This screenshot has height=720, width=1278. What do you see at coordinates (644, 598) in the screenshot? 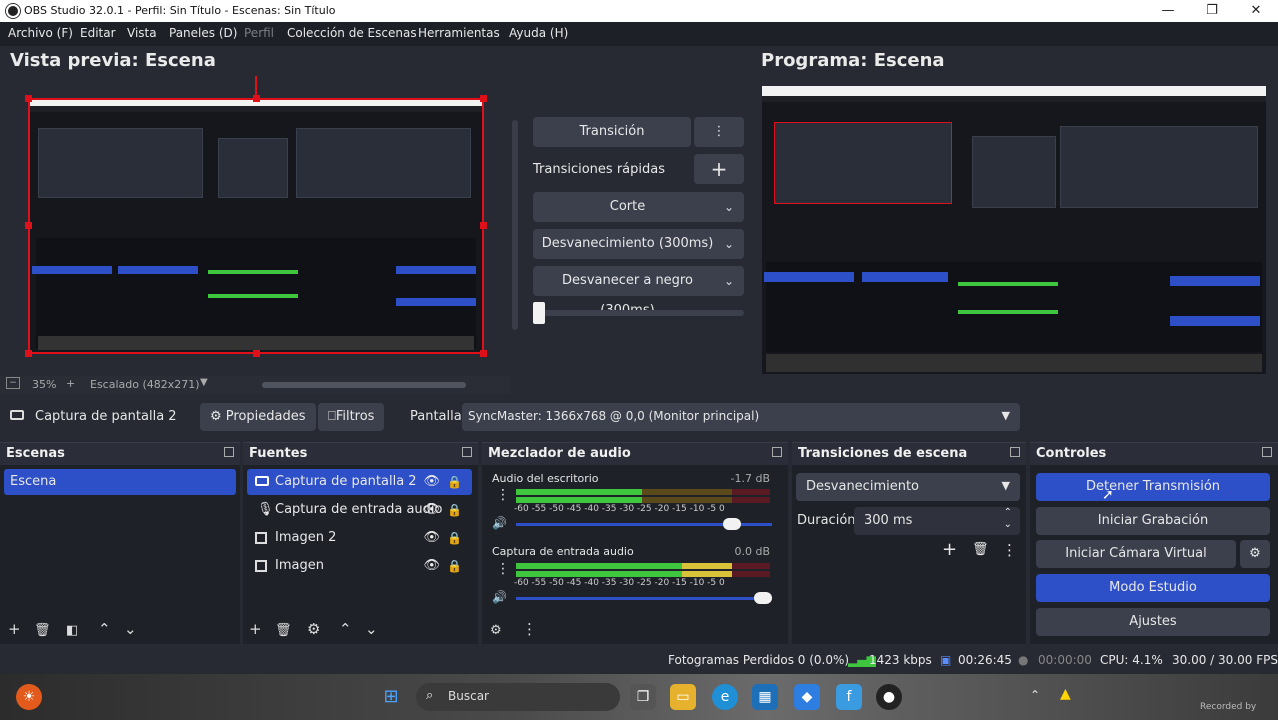
I see `volume-slider-track` at bounding box center [644, 598].